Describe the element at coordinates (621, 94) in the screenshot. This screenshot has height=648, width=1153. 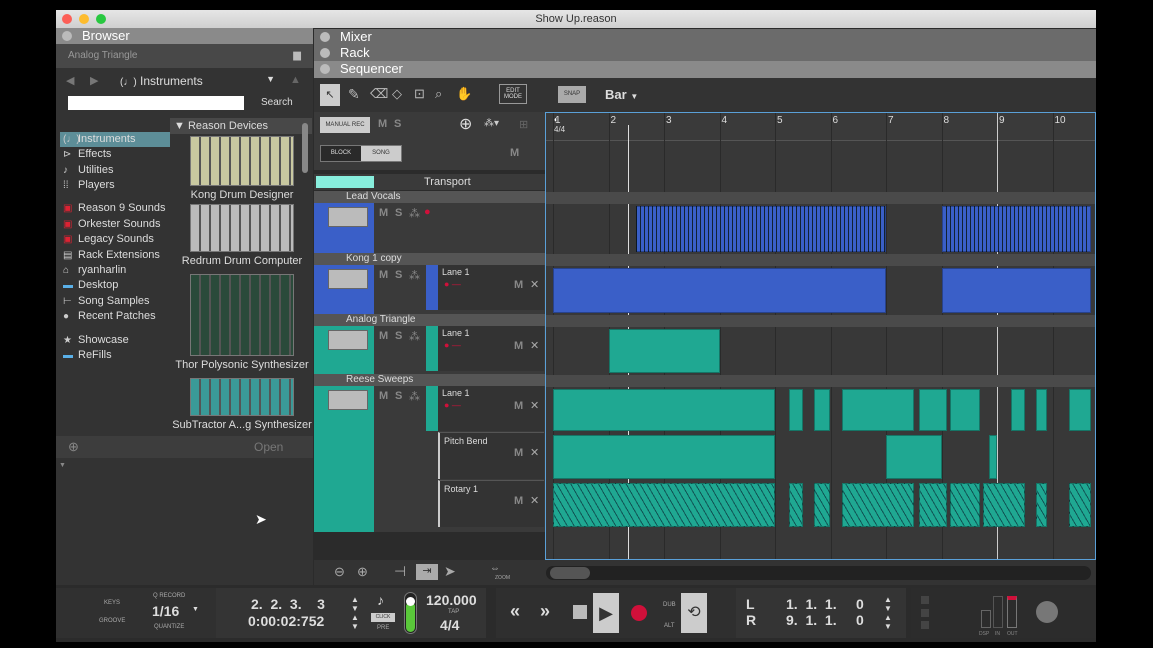
I see `snap-value-dropdown: Bar ▼` at that location.